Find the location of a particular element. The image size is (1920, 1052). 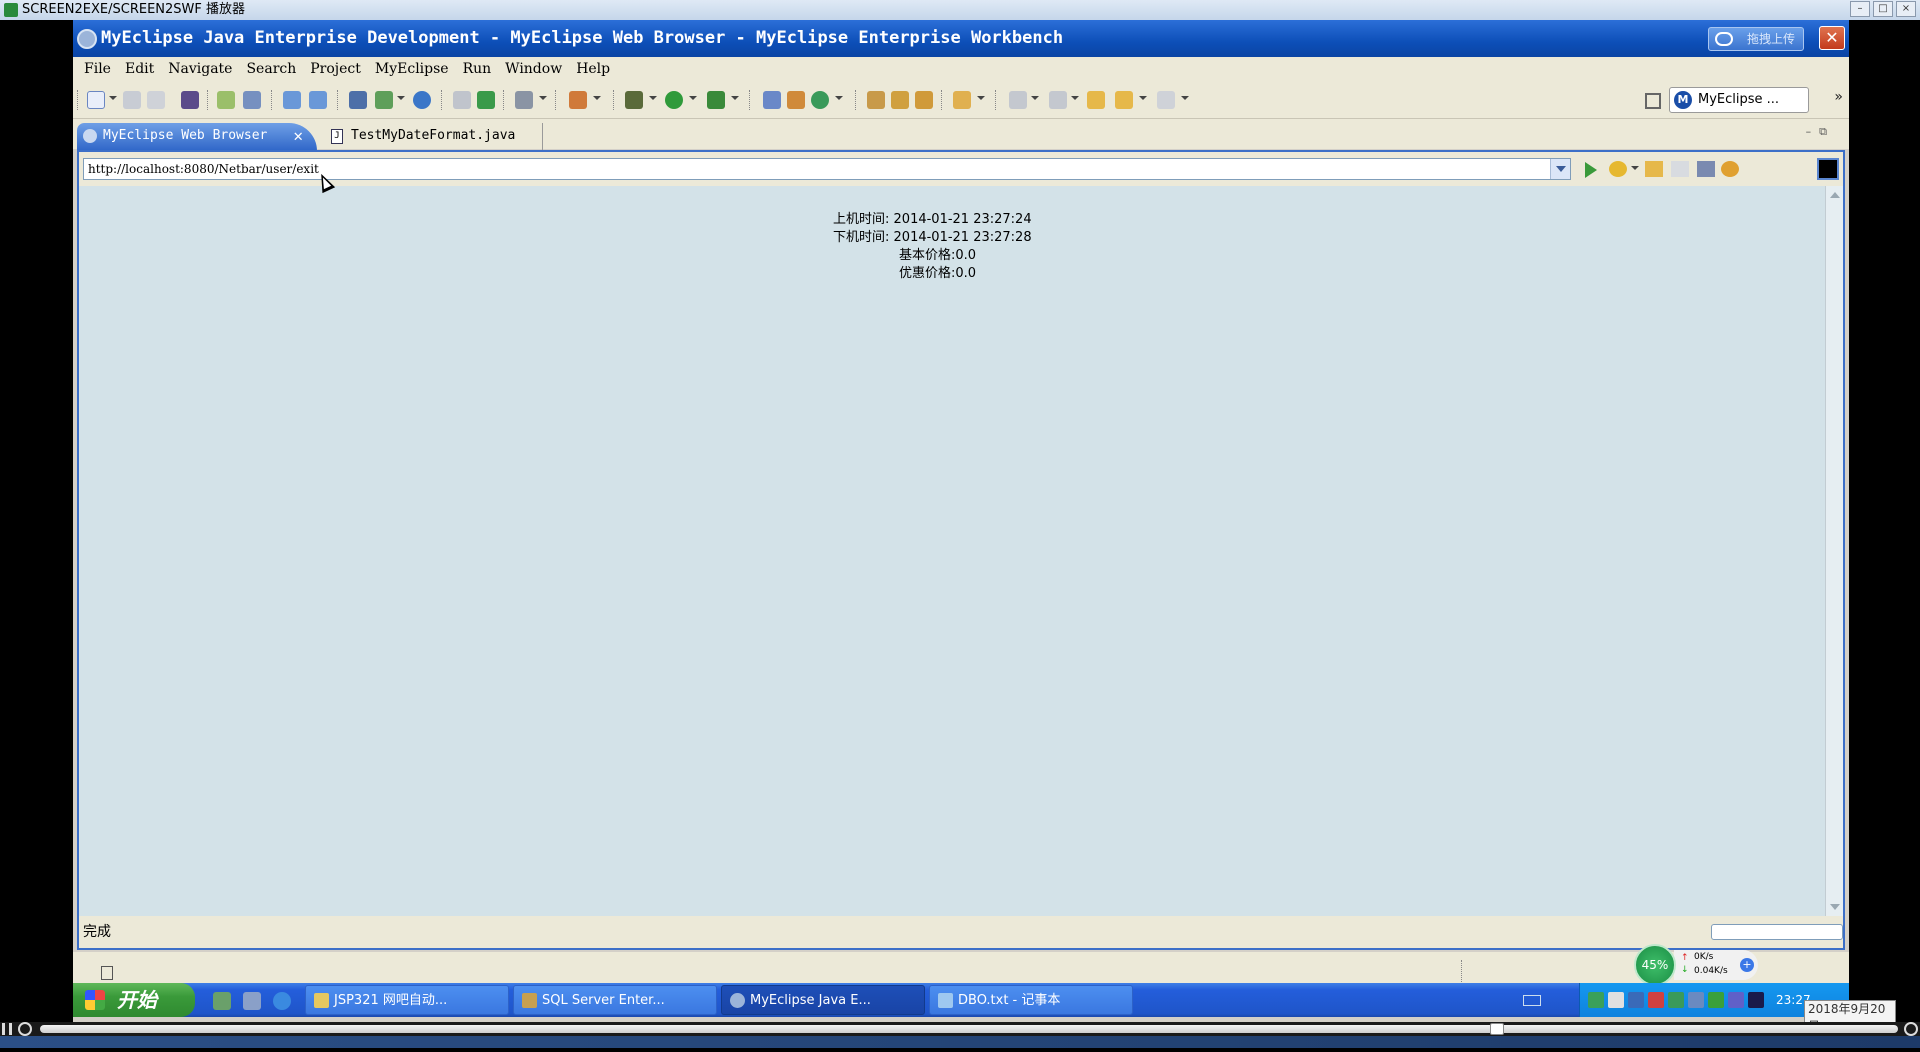

toolbar-overflow-icon: » is located at coordinates (1838, 97).